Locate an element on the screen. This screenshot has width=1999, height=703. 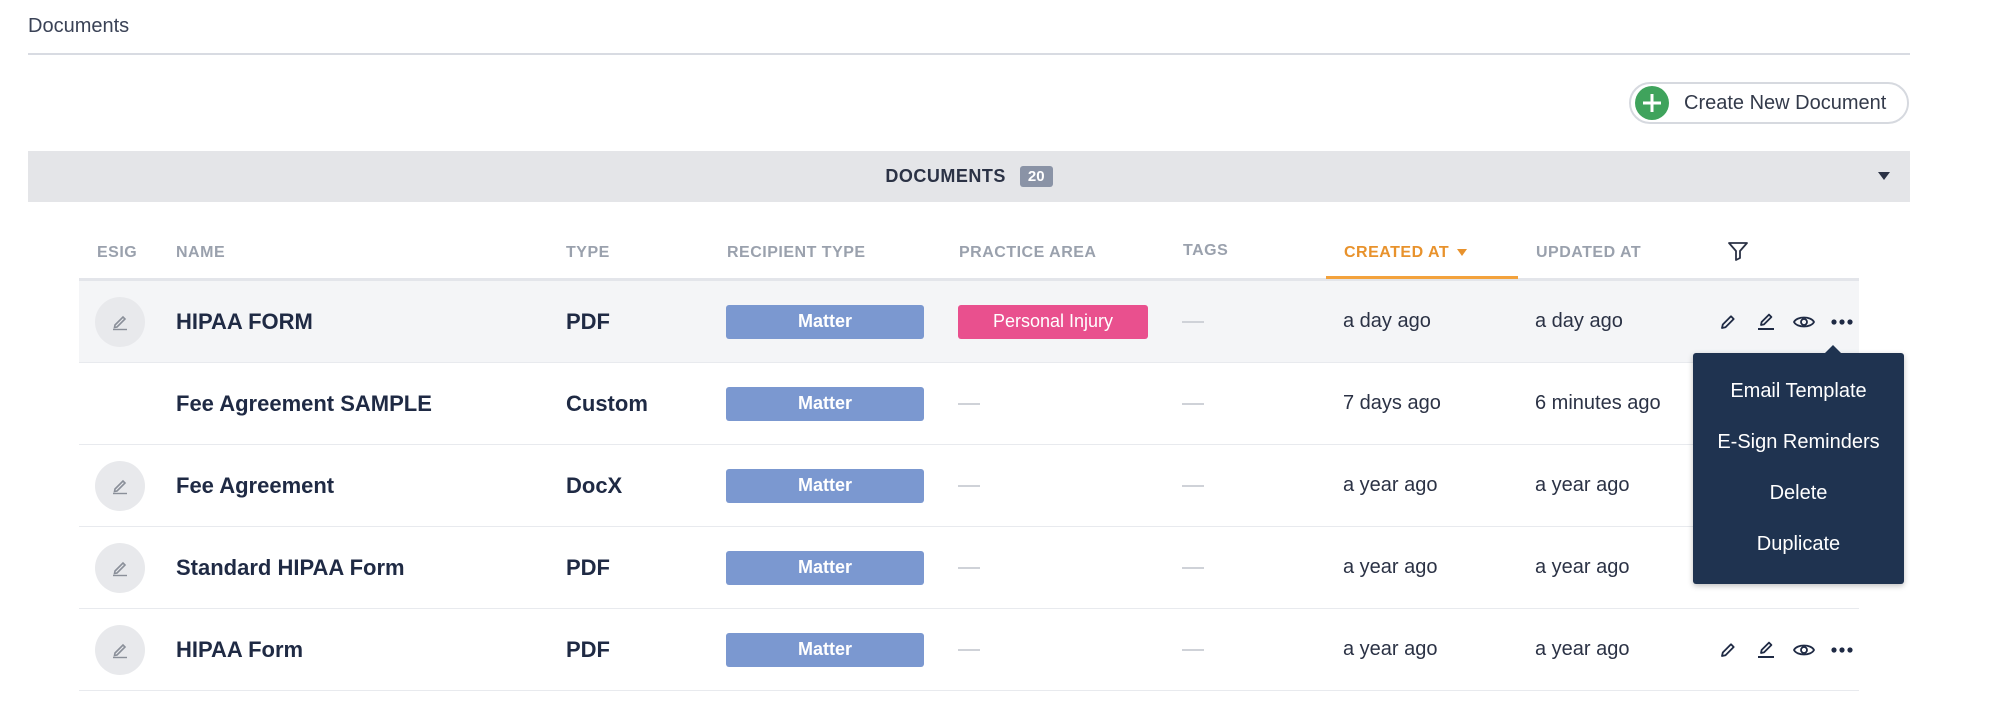
column-created-at: CREATED AT is located at coordinates (1406, 253).